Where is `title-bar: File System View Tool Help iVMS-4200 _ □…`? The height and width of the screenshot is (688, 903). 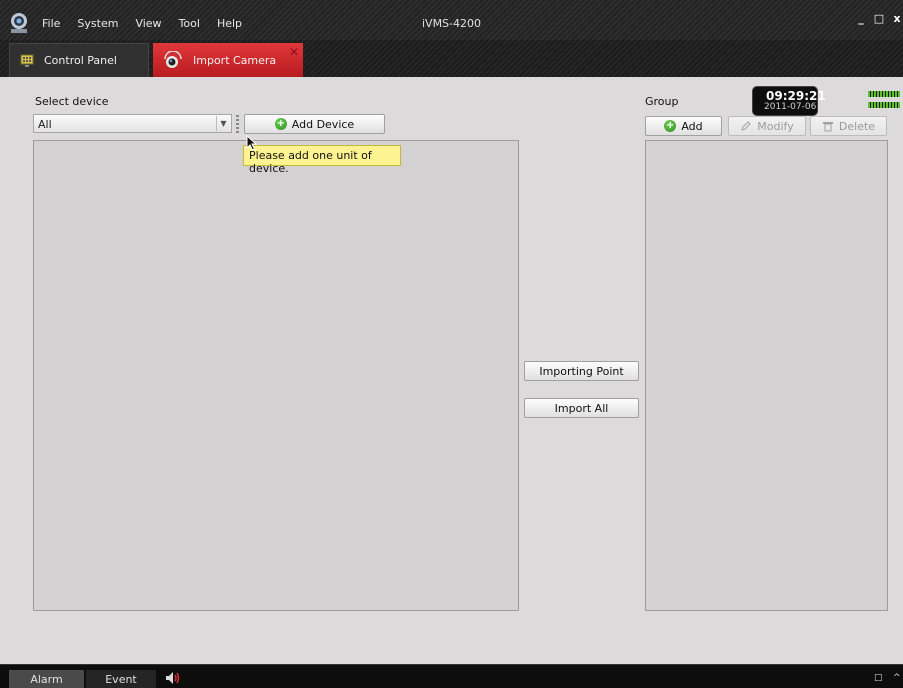 title-bar: File System View Tool Help iVMS-4200 _ □… is located at coordinates (451, 20).